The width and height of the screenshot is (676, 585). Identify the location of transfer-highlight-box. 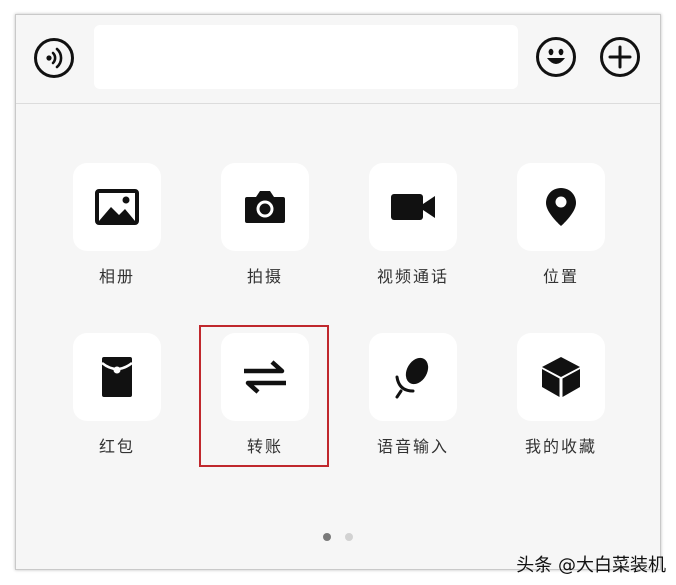
(264, 396).